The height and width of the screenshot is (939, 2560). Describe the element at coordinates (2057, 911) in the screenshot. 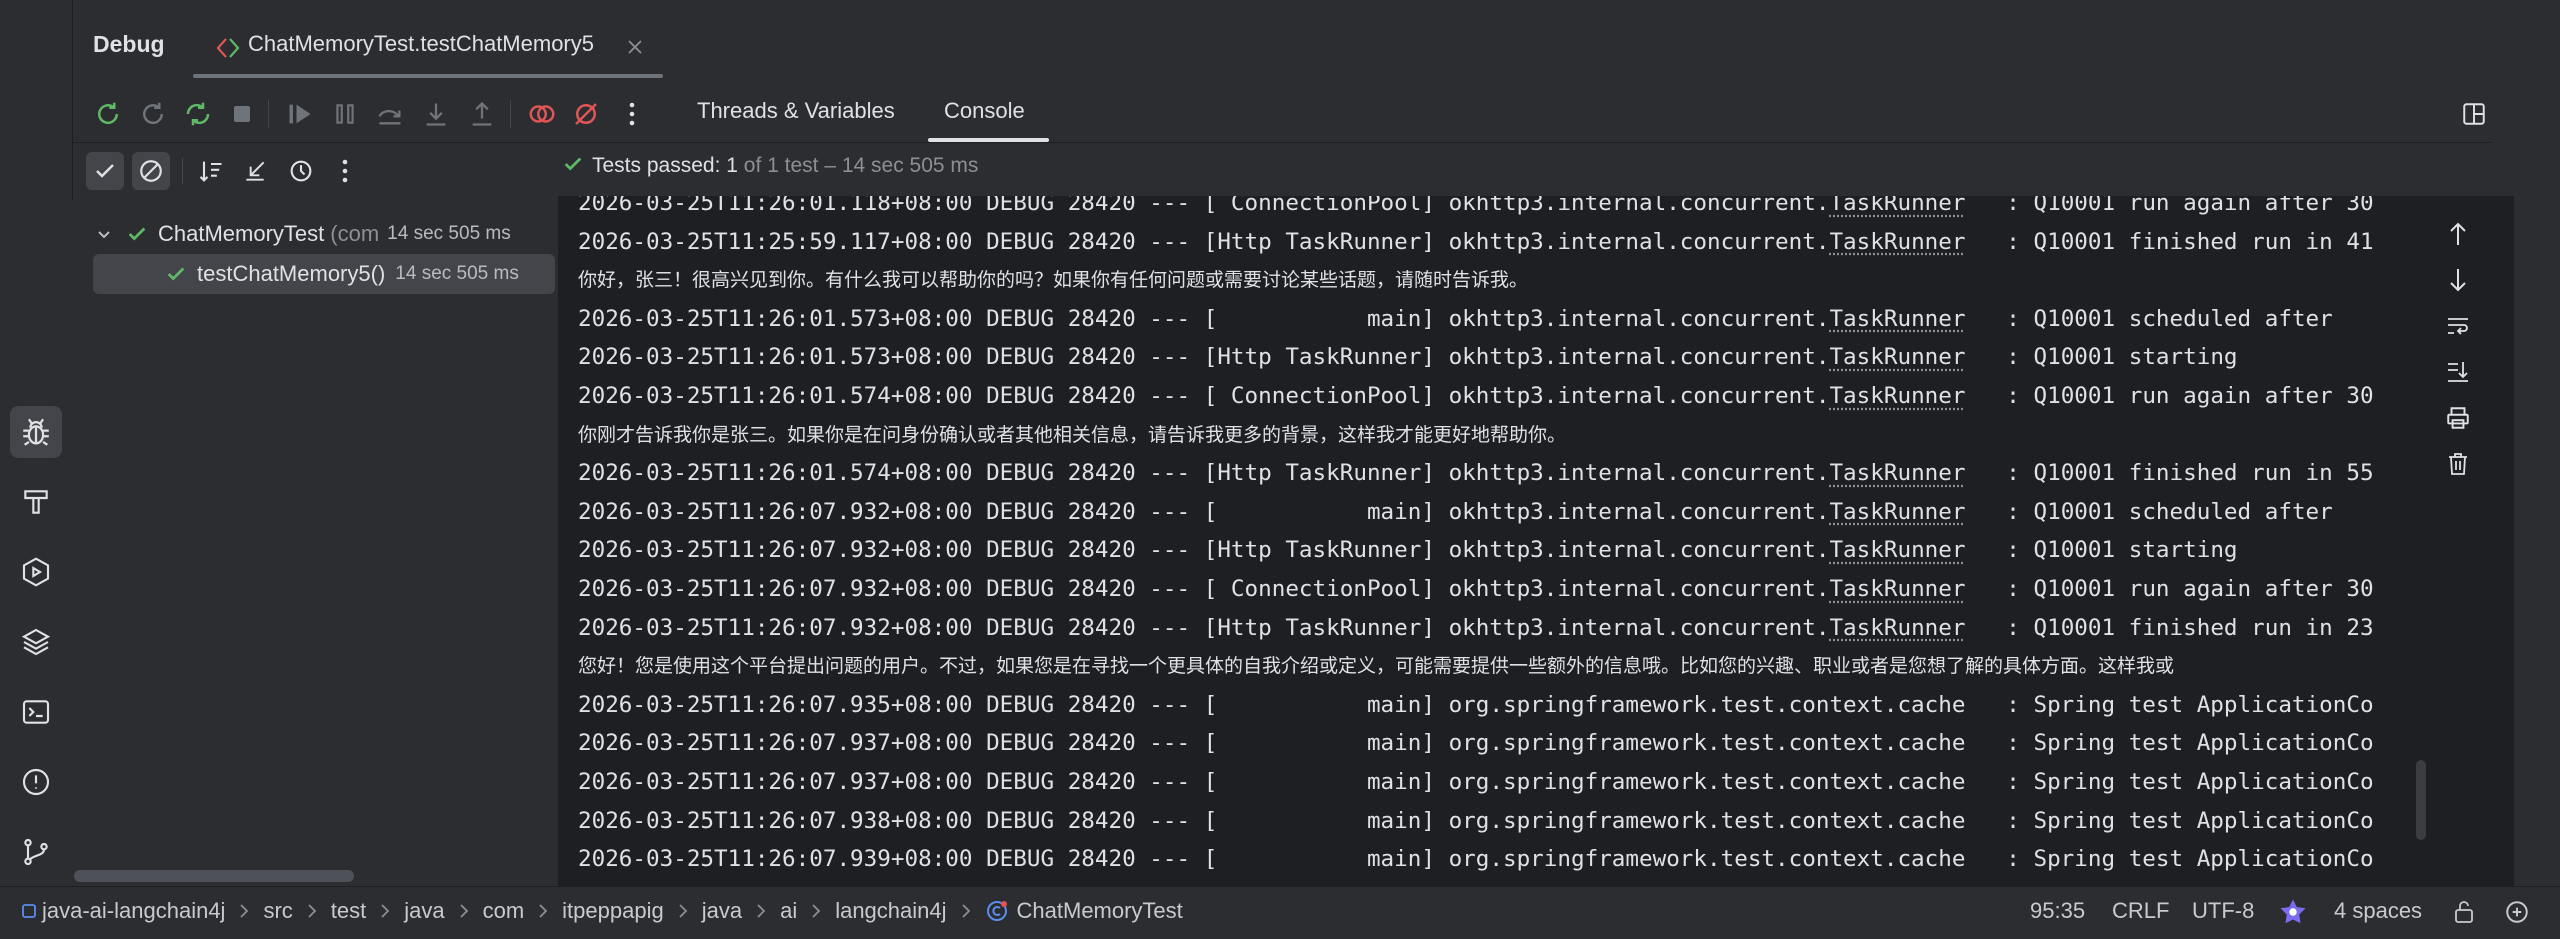

I see `cursor-position: 95:35` at that location.